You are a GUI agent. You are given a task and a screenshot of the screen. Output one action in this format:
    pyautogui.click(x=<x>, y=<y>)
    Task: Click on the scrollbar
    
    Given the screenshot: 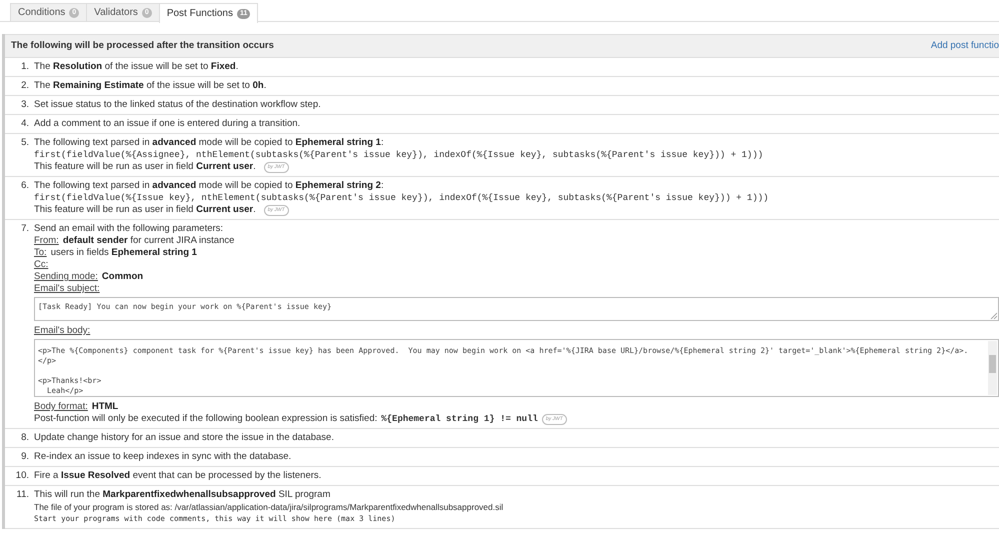 What is the action you would take?
    pyautogui.click(x=992, y=368)
    